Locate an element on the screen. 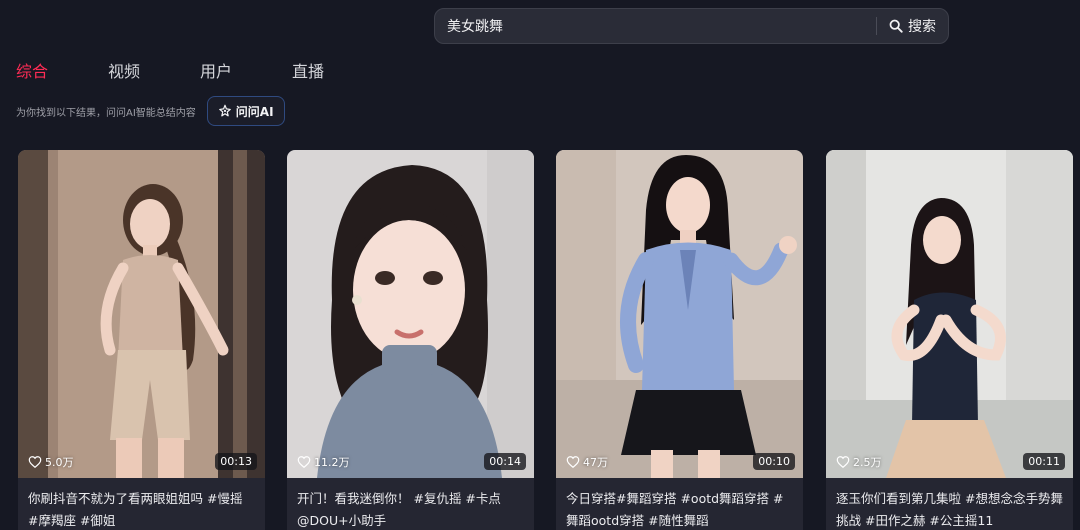 This screenshot has height=530, width=1080. video-caption: 开门！看我迷倒你！ #复仇摇 #卡点 @DOU+小助手 is located at coordinates (410, 504).